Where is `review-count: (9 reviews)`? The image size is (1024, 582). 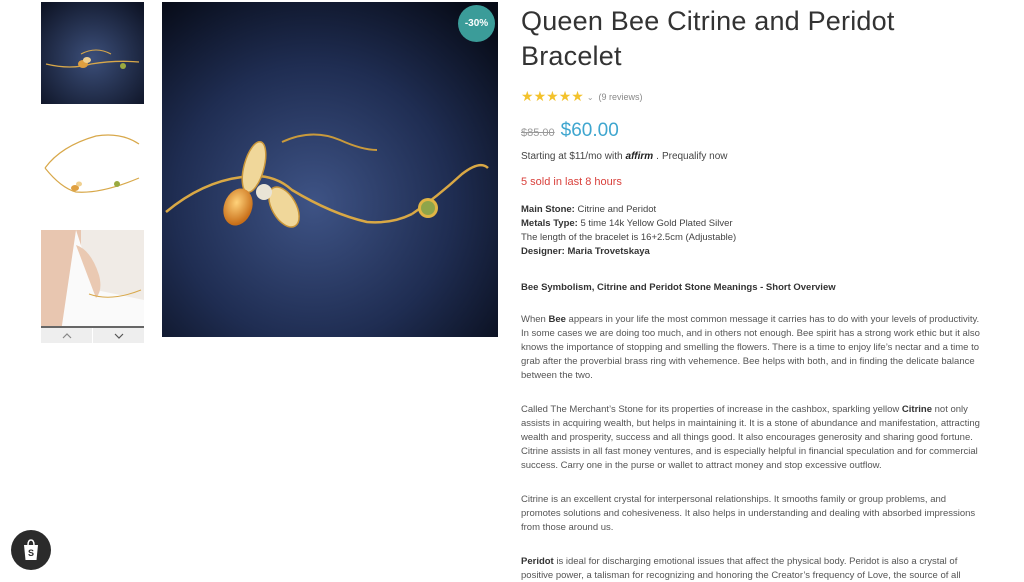 review-count: (9 reviews) is located at coordinates (621, 97).